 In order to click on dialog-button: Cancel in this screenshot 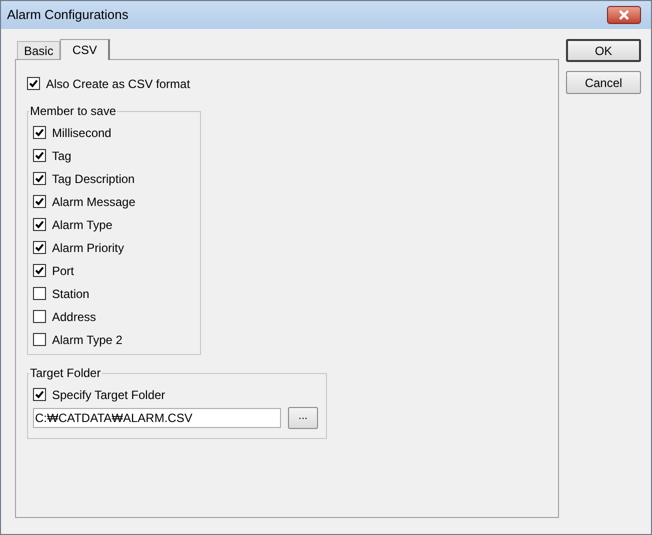, I will do `click(603, 82)`.